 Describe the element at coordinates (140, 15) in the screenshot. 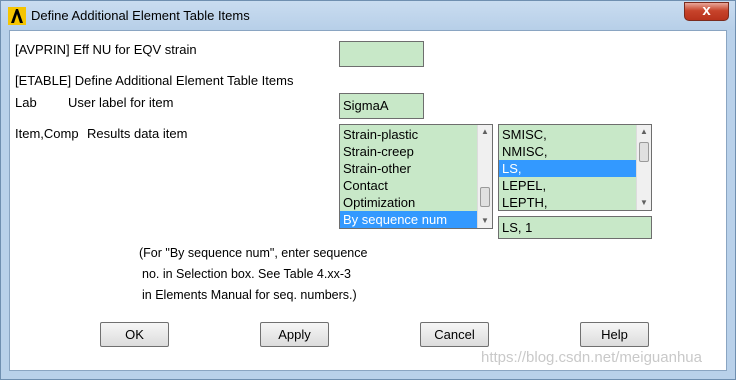

I see `window-title: Define Additional Element Table Items` at that location.